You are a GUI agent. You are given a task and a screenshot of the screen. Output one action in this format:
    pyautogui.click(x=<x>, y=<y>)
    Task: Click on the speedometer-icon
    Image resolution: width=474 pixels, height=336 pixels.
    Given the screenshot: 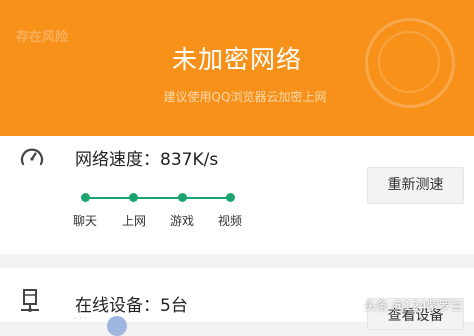 What is the action you would take?
    pyautogui.click(x=32, y=157)
    